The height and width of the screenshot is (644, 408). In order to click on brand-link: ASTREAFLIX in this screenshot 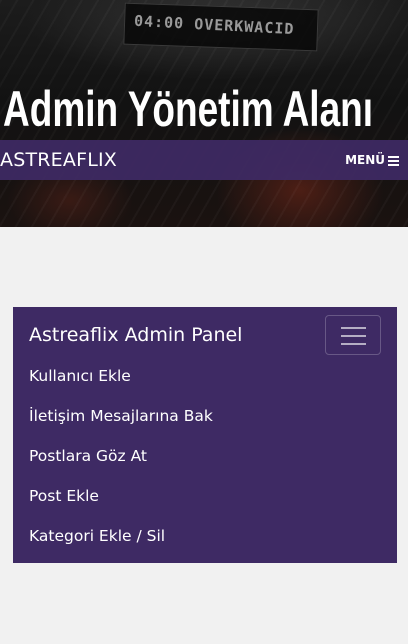, I will do `click(58, 160)`.